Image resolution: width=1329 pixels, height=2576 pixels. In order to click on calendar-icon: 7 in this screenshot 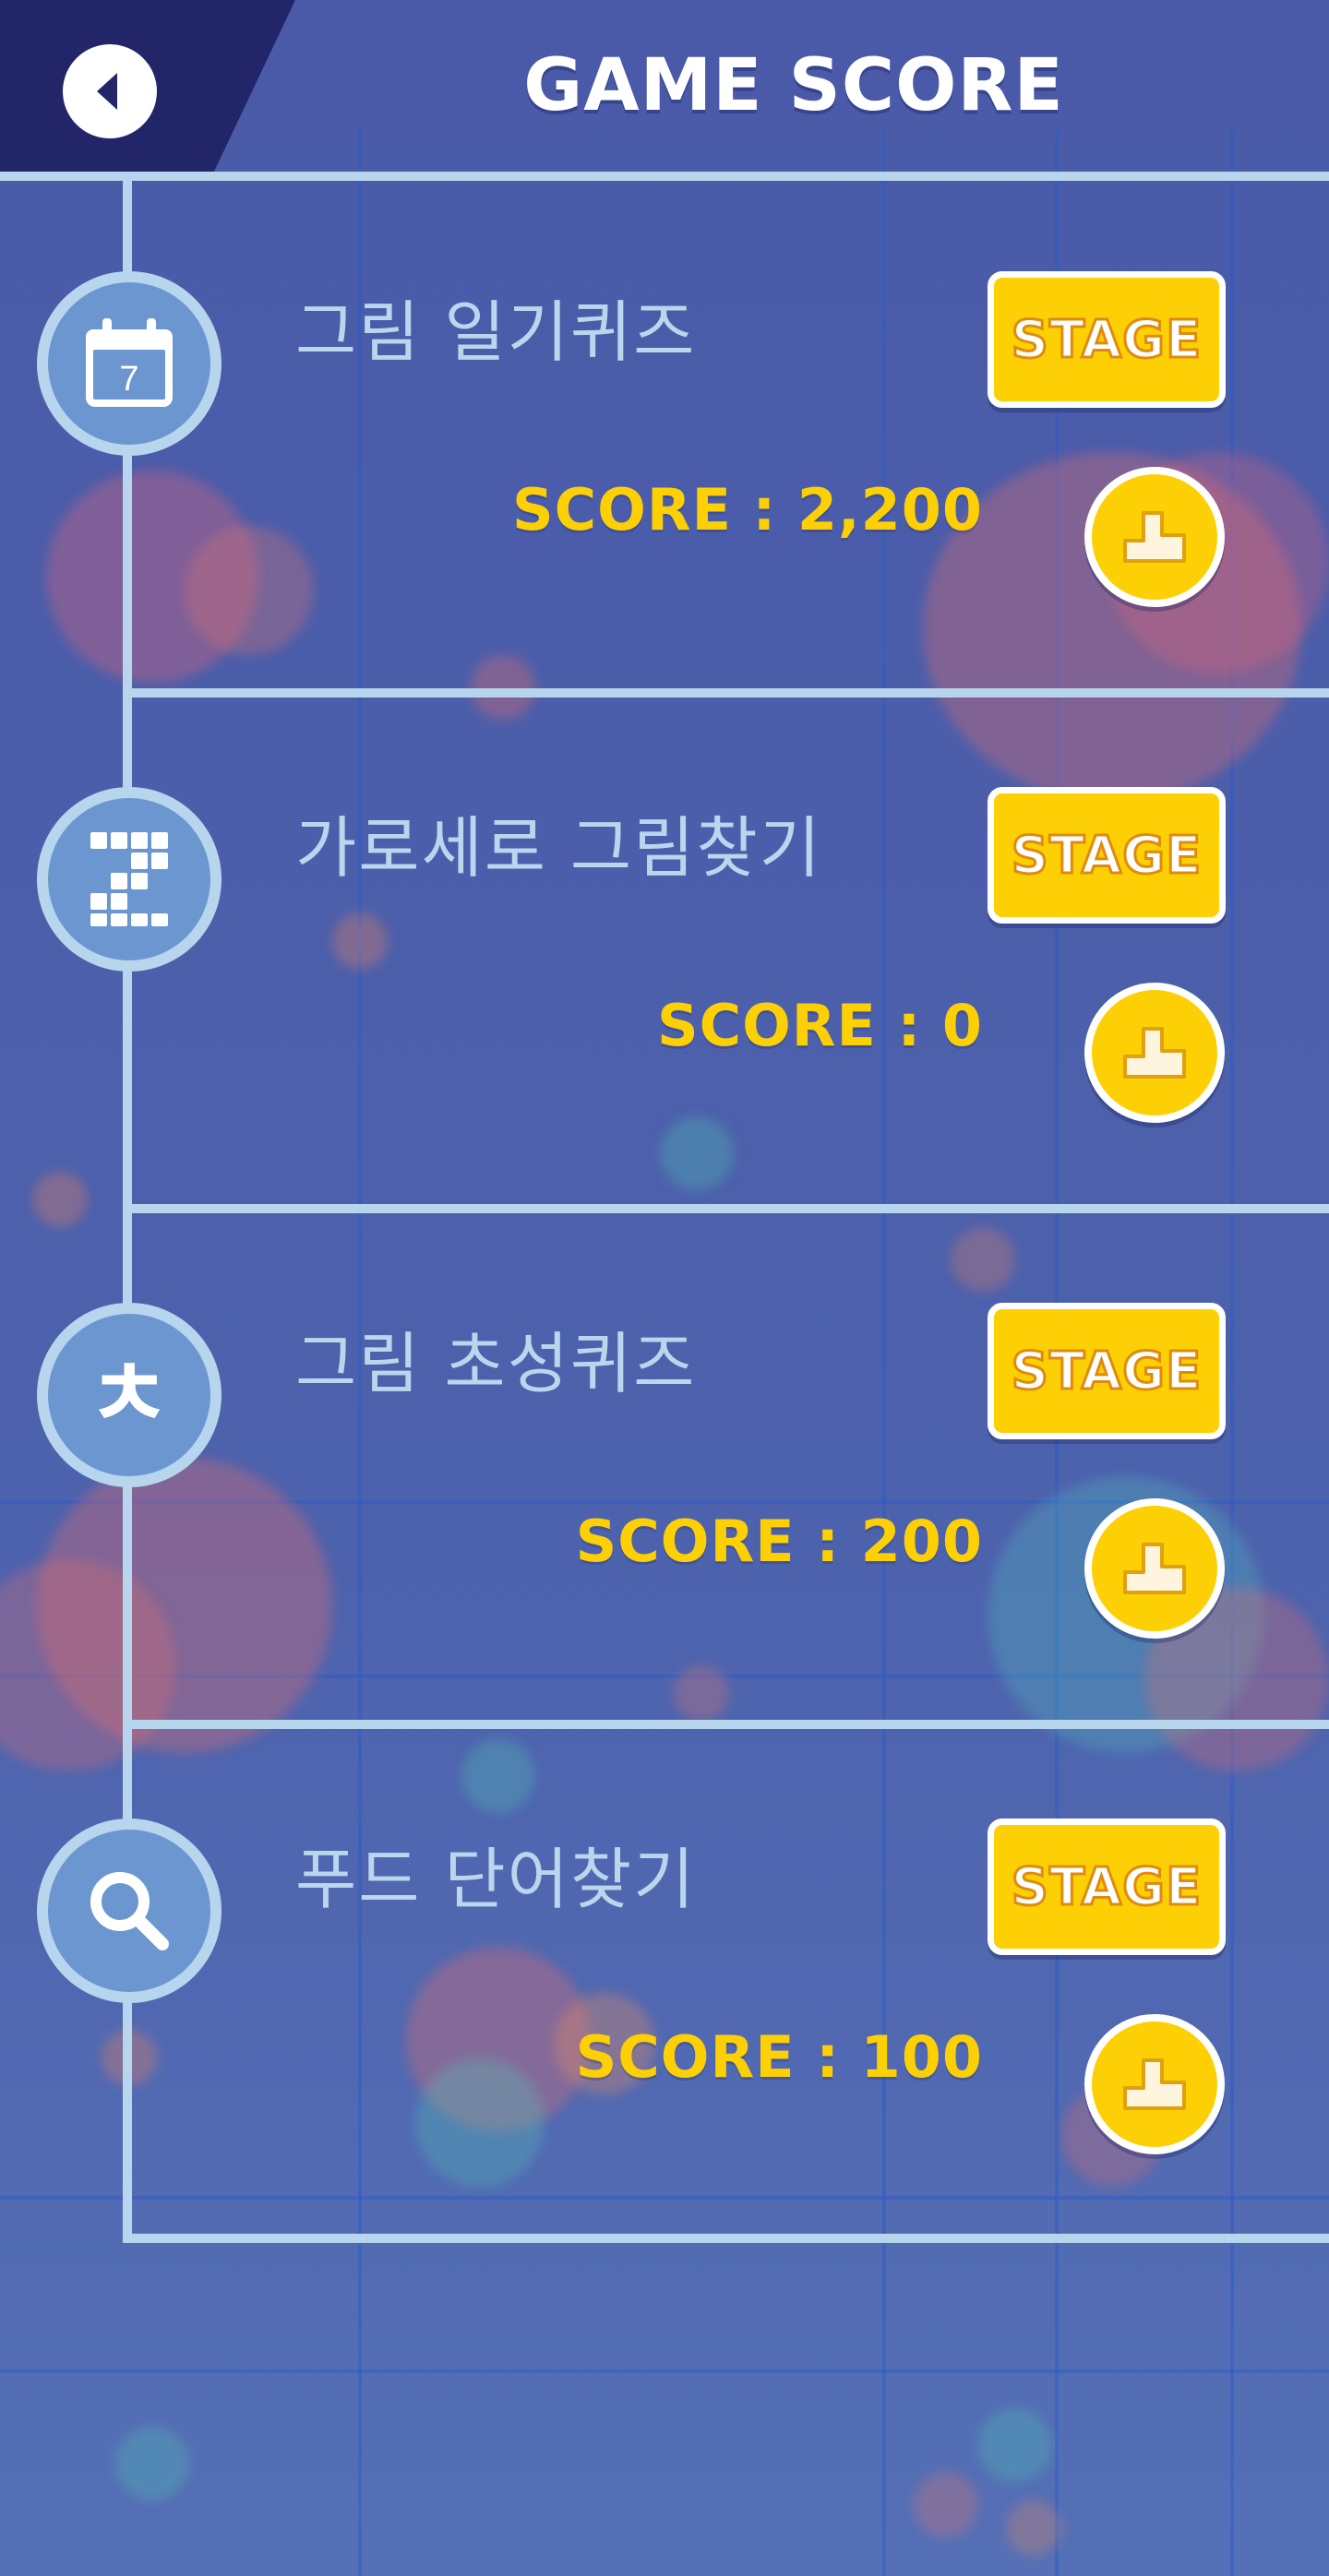, I will do `click(129, 362)`.